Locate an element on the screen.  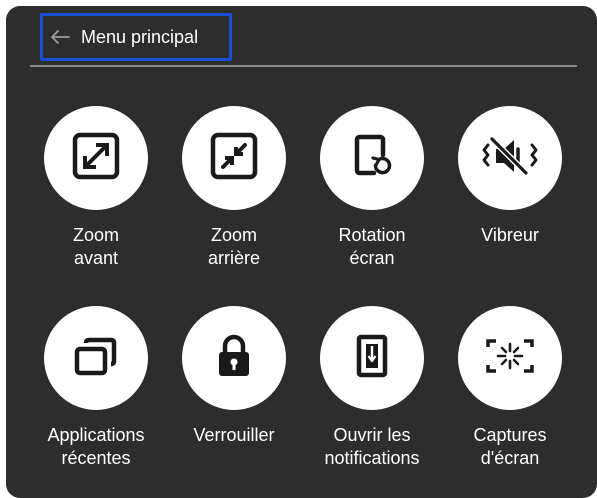
tile-screenshot: Captures d'écran is located at coordinates (510, 388).